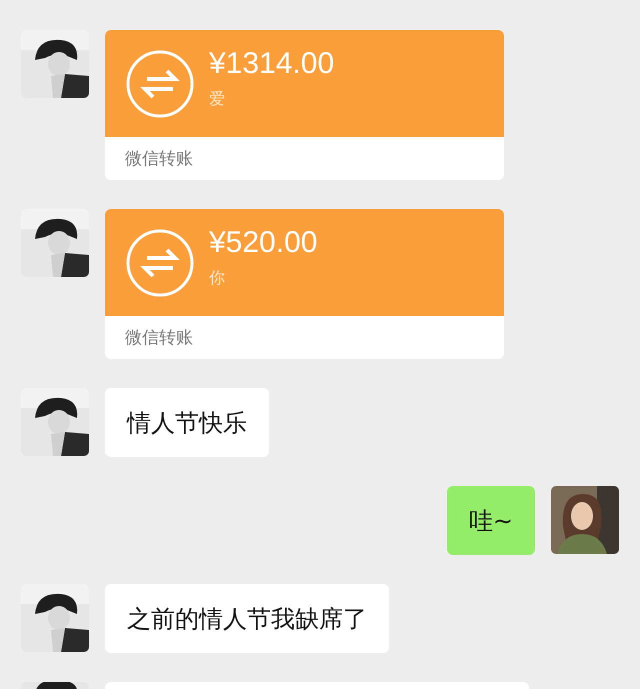  What do you see at coordinates (187, 422) in the screenshot?
I see `message-bubble: 情人节快乐` at bounding box center [187, 422].